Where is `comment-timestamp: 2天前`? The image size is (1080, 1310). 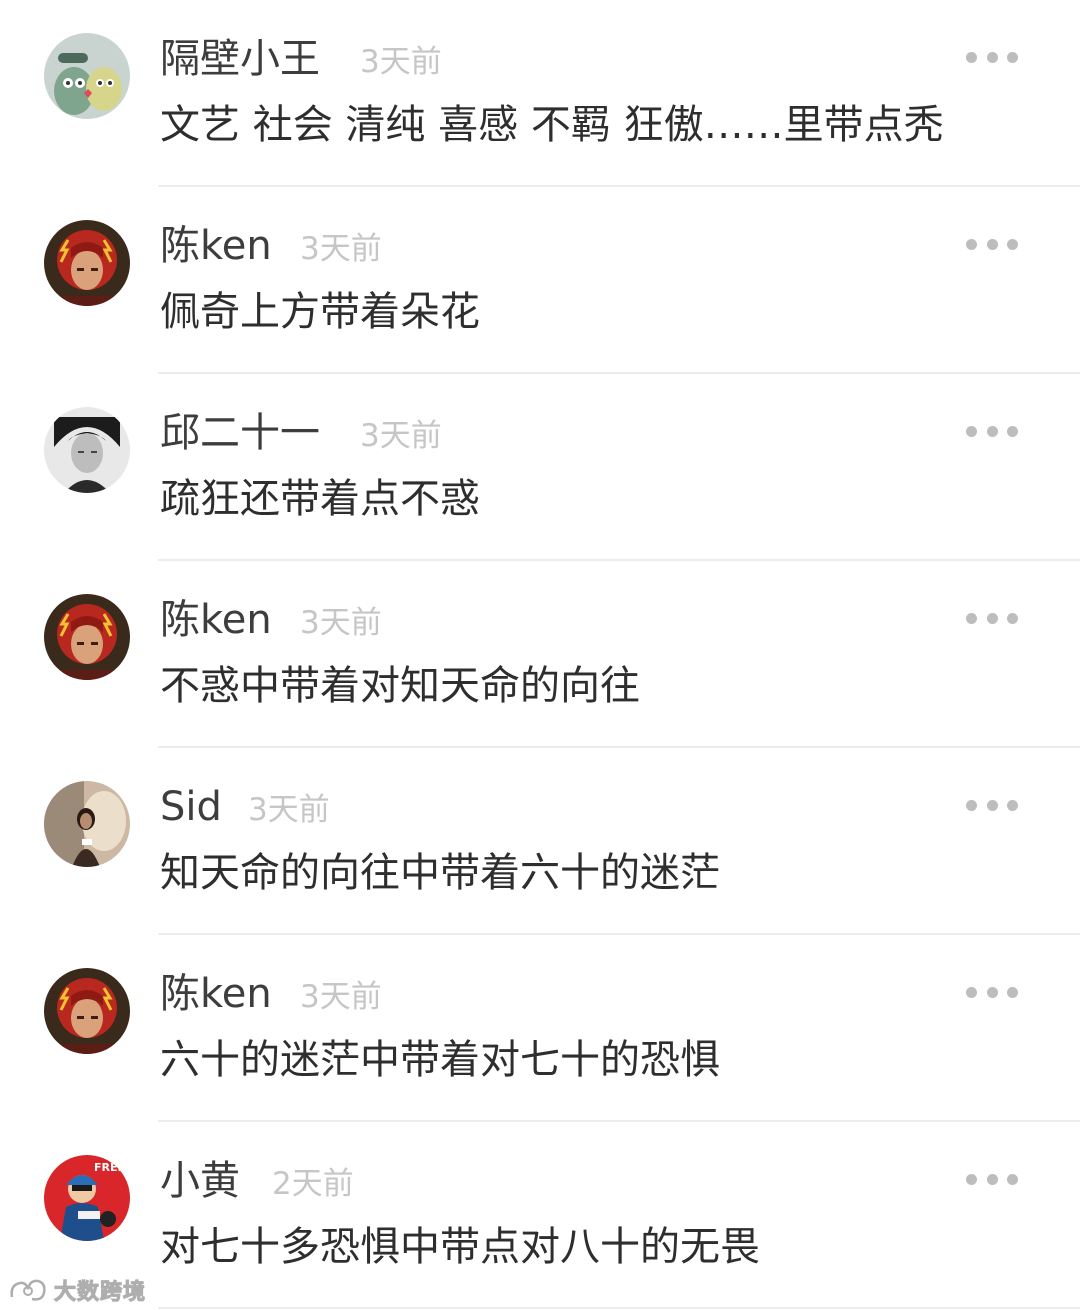
comment-timestamp: 2天前 is located at coordinates (313, 1184).